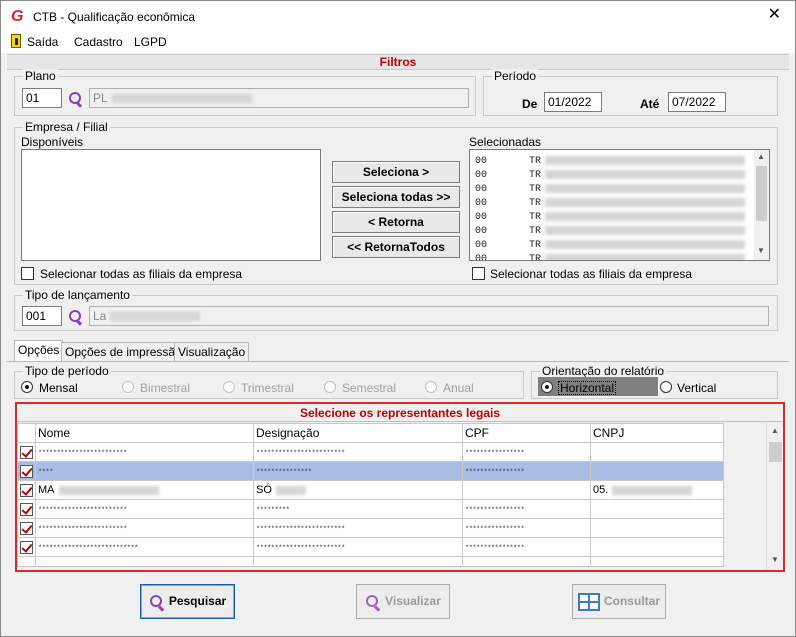  Describe the element at coordinates (619, 601) in the screenshot. I see `consultar-button: Consultar` at that location.